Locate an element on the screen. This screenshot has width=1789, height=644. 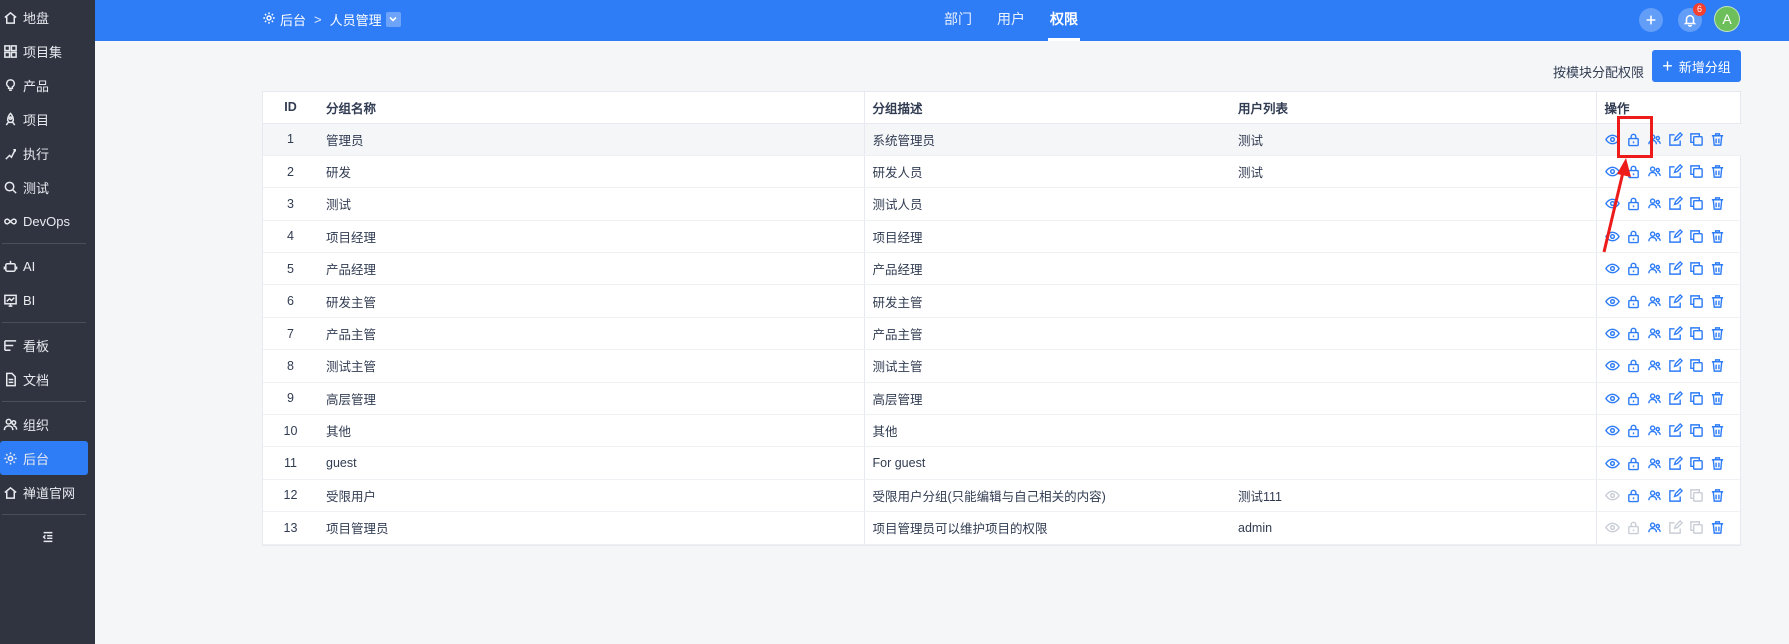
chevron-down-icon is located at coordinates (393, 19).